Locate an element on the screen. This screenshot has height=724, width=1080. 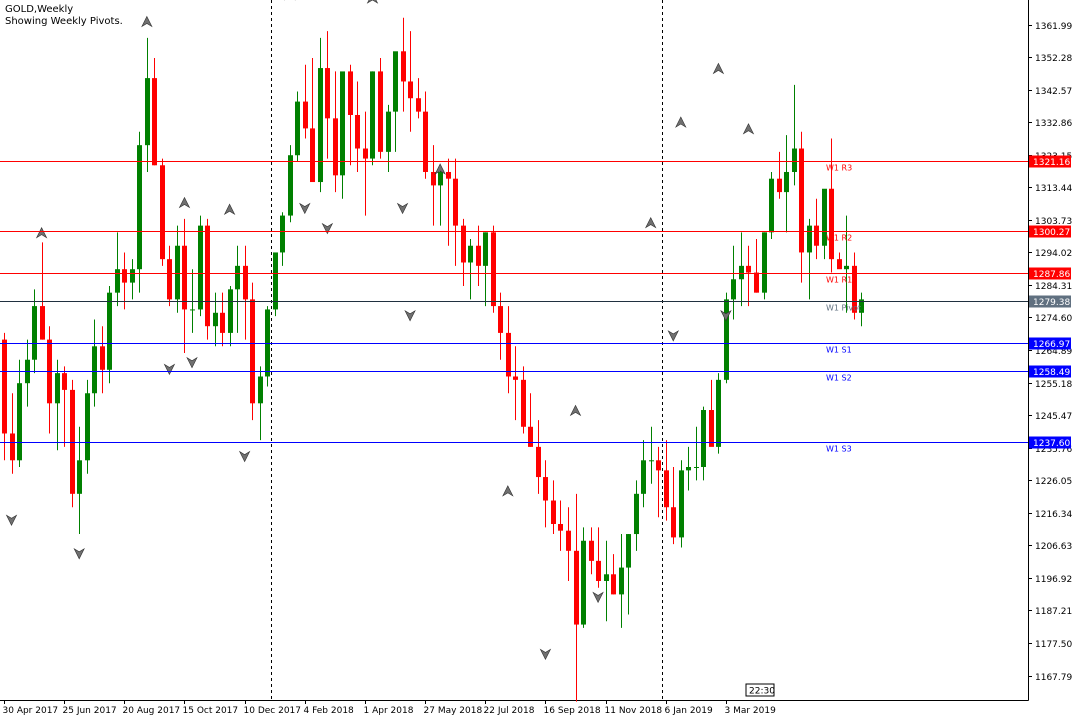
x-tick-label: 16 Sep 2018 is located at coordinates (572, 711).